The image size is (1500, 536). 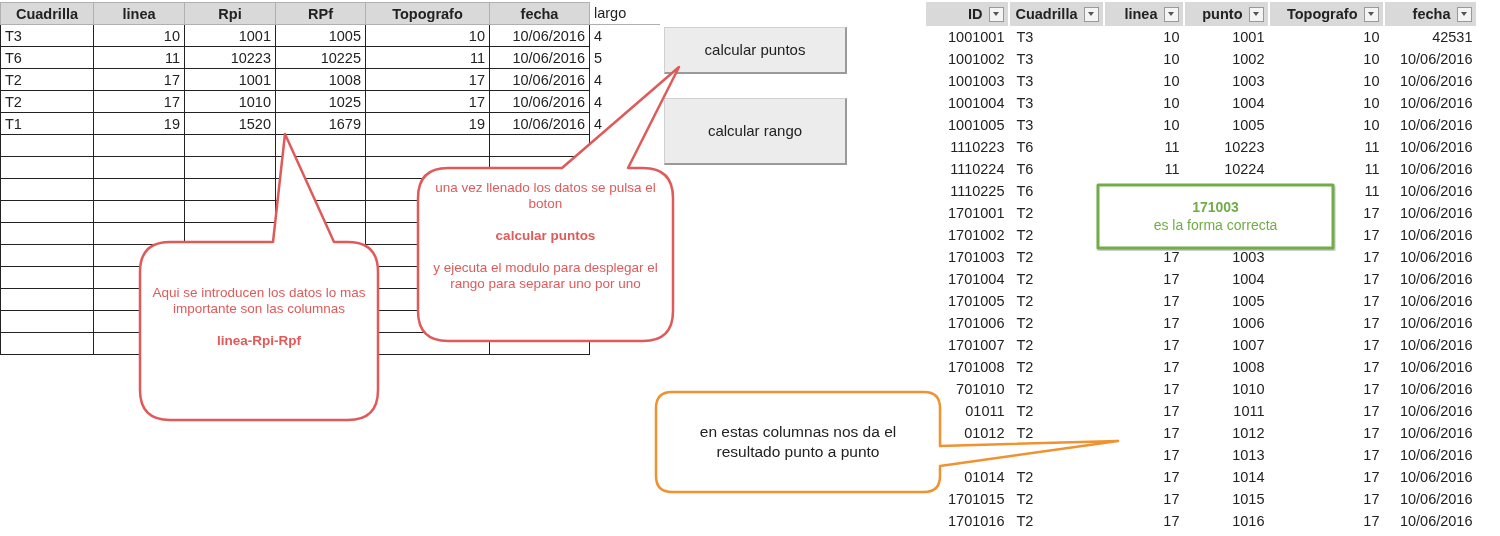 I want to click on callout-text: Aqui se introducen los datos lo mas importante son las columnas, so click(x=259, y=301).